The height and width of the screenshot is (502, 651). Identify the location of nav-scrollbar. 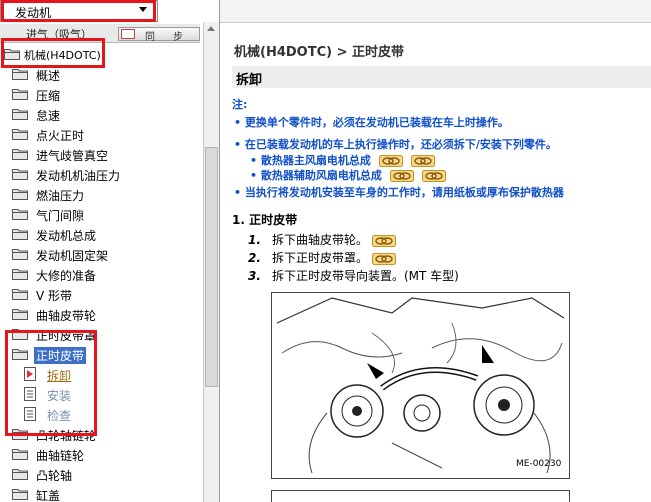
(211, 262).